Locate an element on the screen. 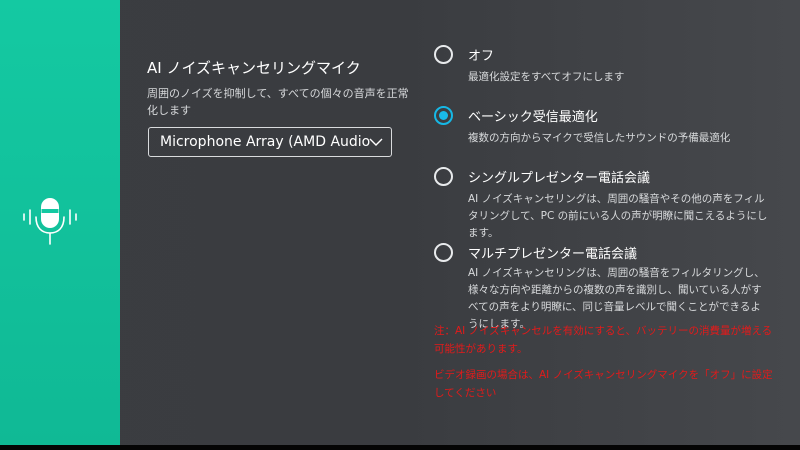  microphone-device-select: Microphone Array (AMD Audio is located at coordinates (270, 142).